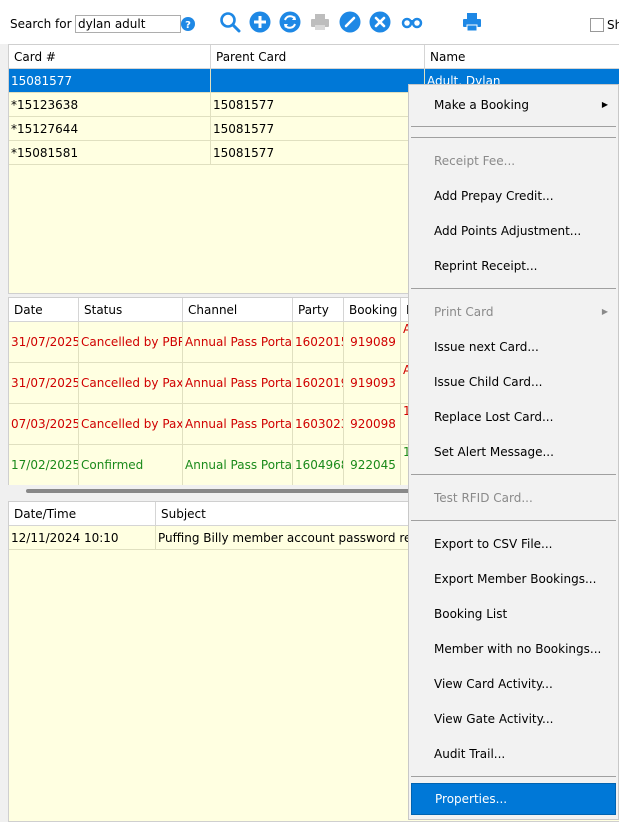 Image resolution: width=619 pixels, height=822 pixels. Describe the element at coordinates (128, 24) in the screenshot. I see `search-input` at that location.